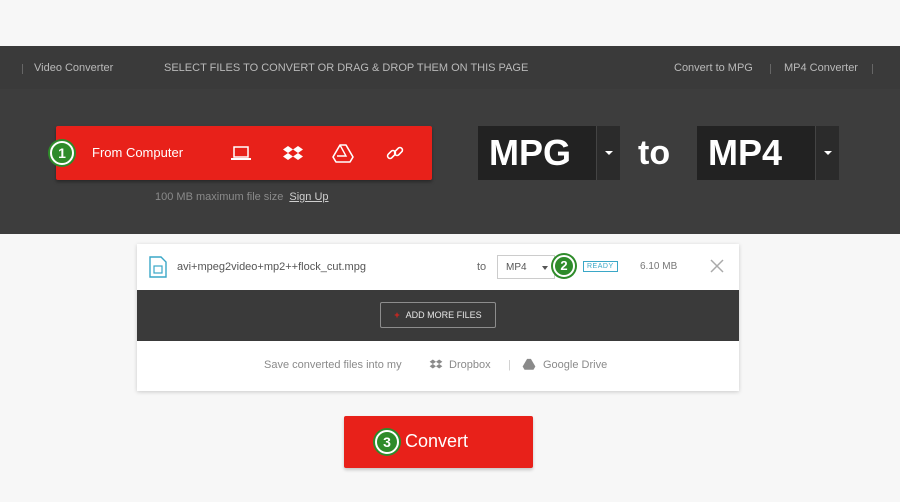  I want to click on convert-label: Convert, so click(437, 441).